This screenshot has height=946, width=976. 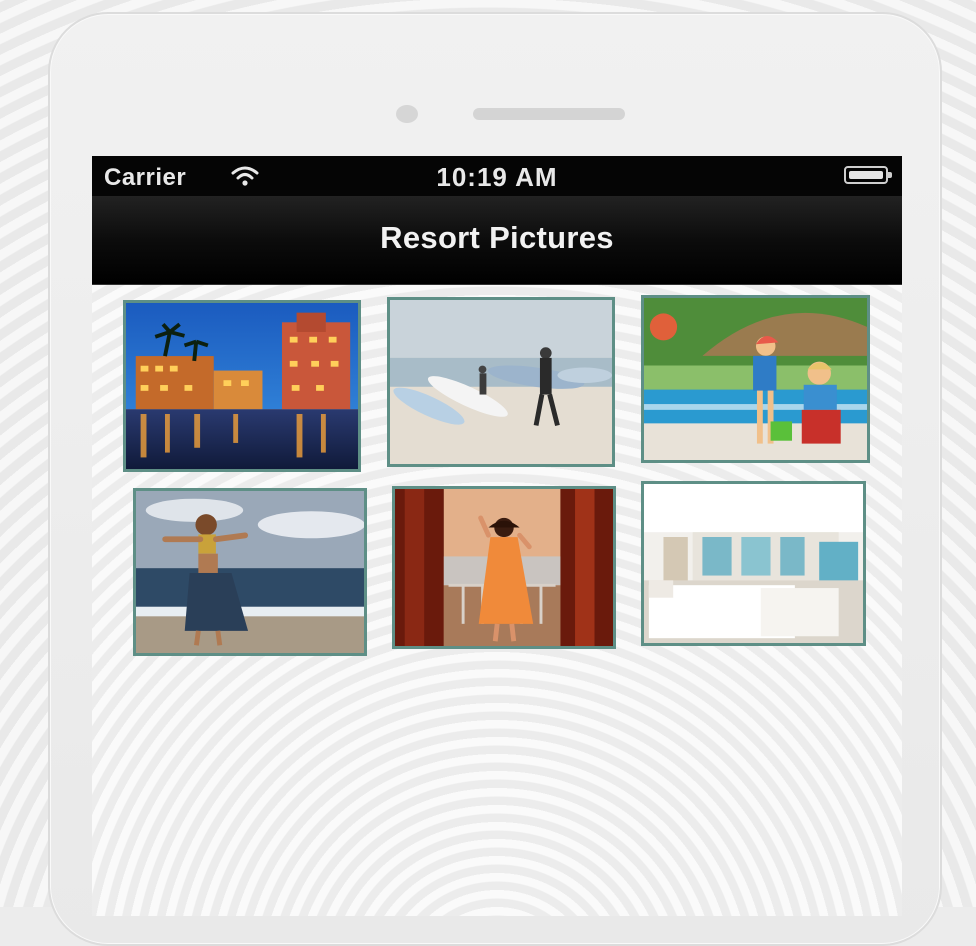 I want to click on resort-night-photo, so click(x=242, y=386).